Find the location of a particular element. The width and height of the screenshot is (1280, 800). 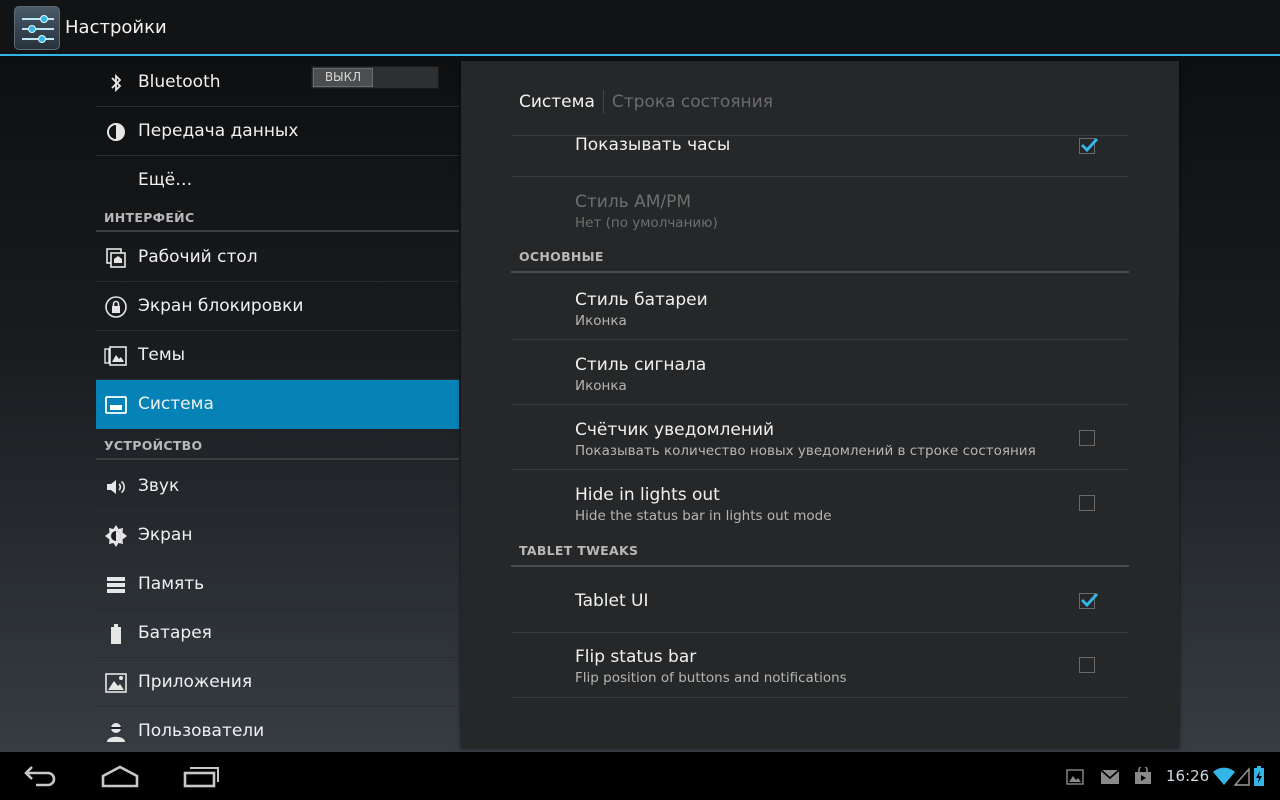

brightness-icon is located at coordinates (116, 536).